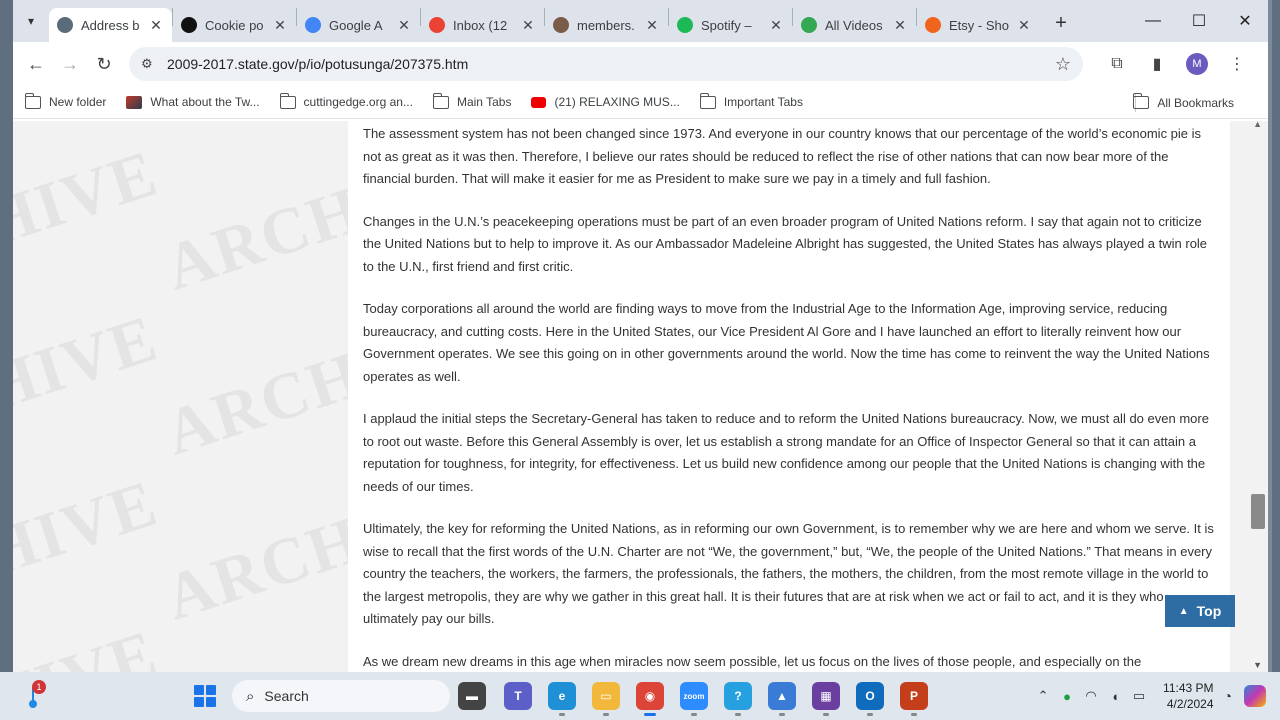 This screenshot has height=720, width=1280. Describe the element at coordinates (341, 696) in the screenshot. I see `taskbar-search: ⌕ Search` at that location.